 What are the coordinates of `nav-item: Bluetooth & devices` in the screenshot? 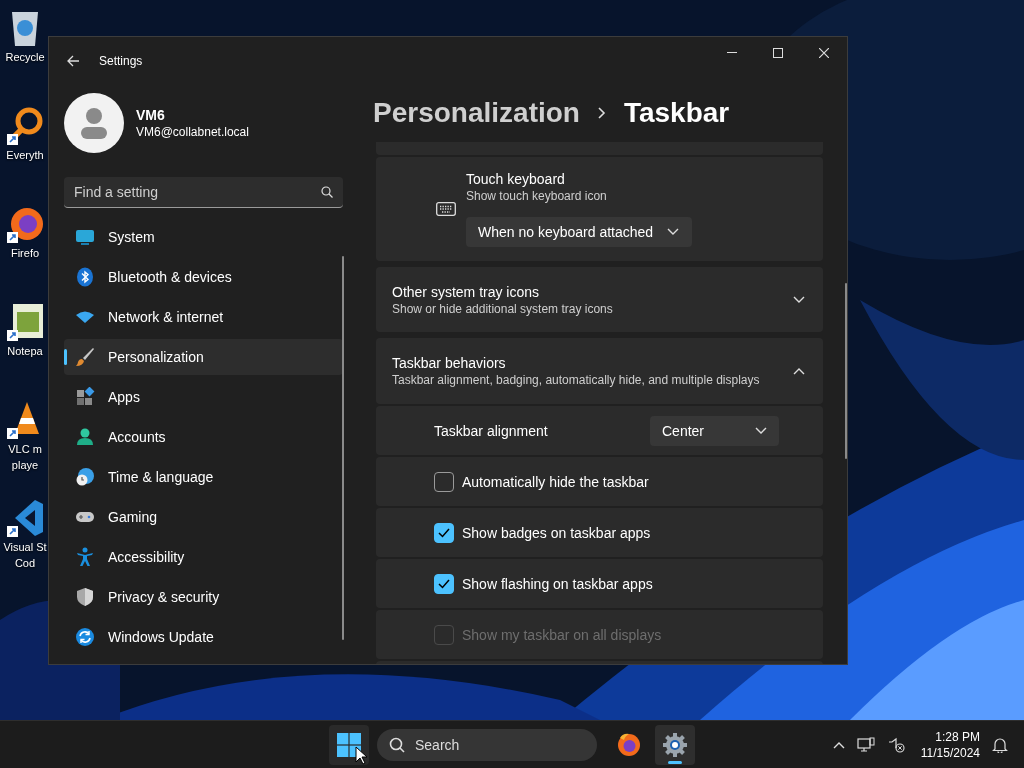 It's located at (203, 277).